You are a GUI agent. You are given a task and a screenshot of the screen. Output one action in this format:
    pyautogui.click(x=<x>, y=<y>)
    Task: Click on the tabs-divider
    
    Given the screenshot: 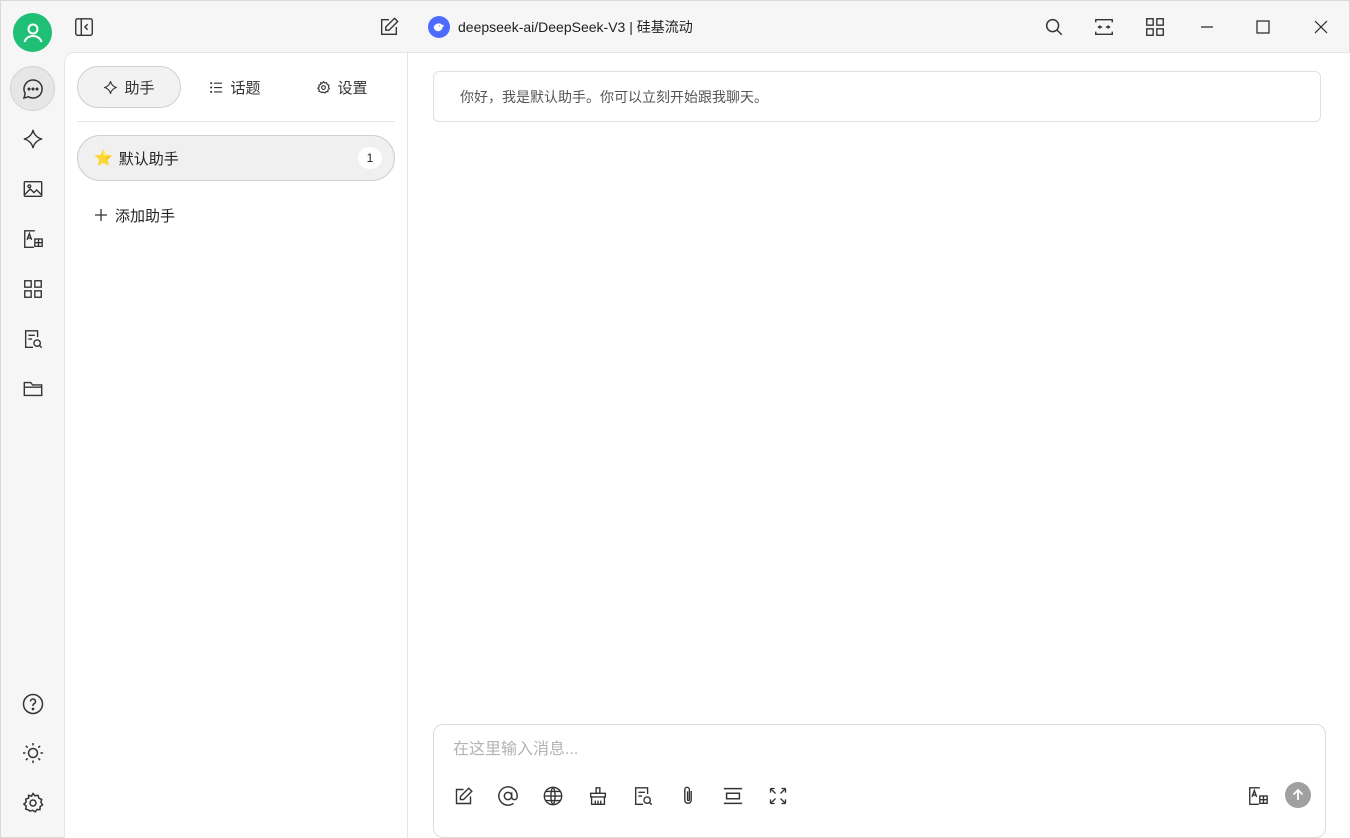 What is the action you would take?
    pyautogui.click(x=236, y=121)
    